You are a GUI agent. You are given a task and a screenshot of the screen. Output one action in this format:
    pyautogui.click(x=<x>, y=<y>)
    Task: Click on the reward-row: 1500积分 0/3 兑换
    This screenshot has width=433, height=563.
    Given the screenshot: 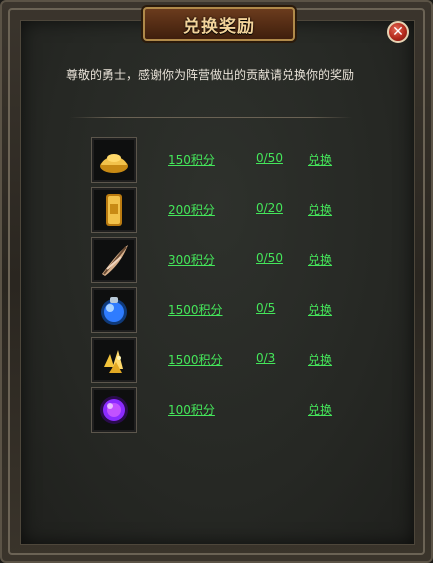 What is the action you would take?
    pyautogui.click(x=216, y=360)
    